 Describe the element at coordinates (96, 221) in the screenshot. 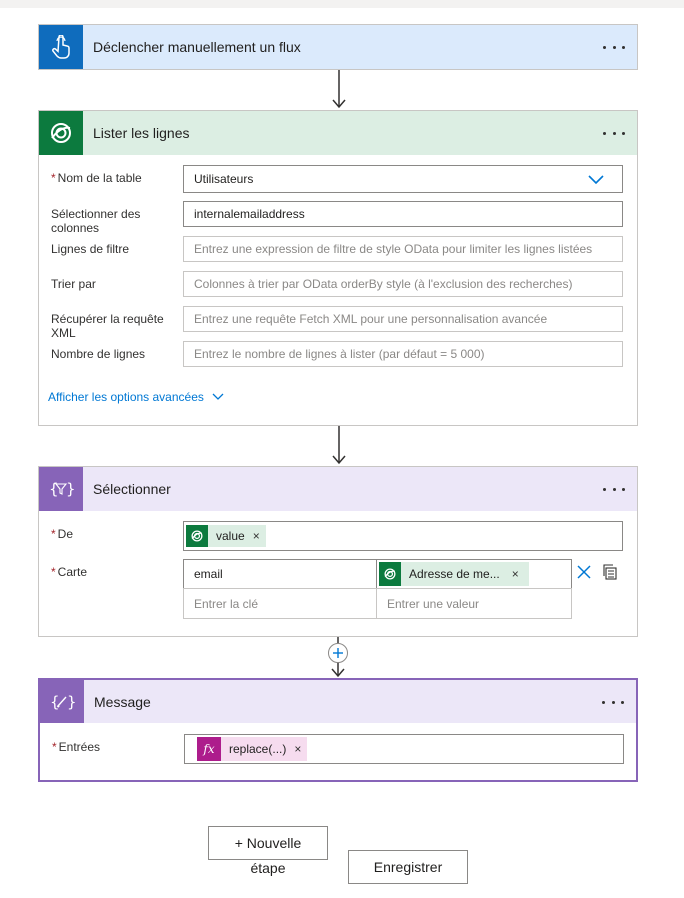

I see `select-columns-label: Sélectionner des colonnes` at that location.